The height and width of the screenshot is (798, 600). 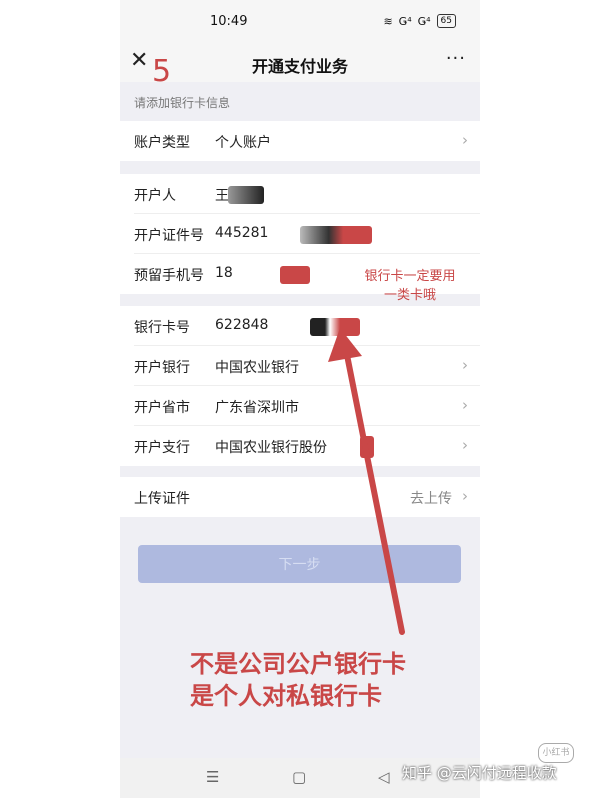 What do you see at coordinates (330, 680) in the screenshot?
I see `annotation-note-big: 不是公司公户银行卡 是个人对私银行卡` at bounding box center [330, 680].